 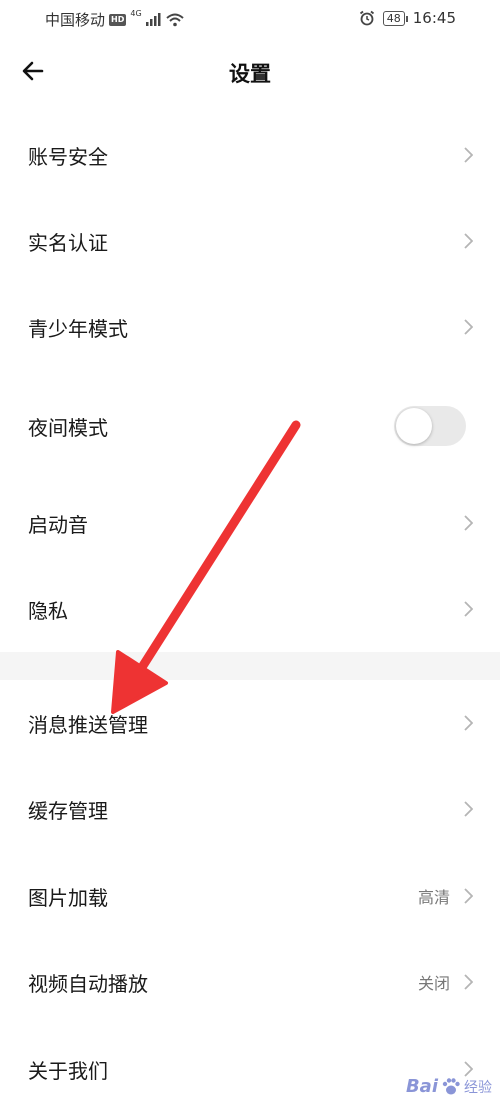 What do you see at coordinates (250, 20) in the screenshot?
I see `status-bar: 中国移动 HD 4G 48 16:45` at bounding box center [250, 20].